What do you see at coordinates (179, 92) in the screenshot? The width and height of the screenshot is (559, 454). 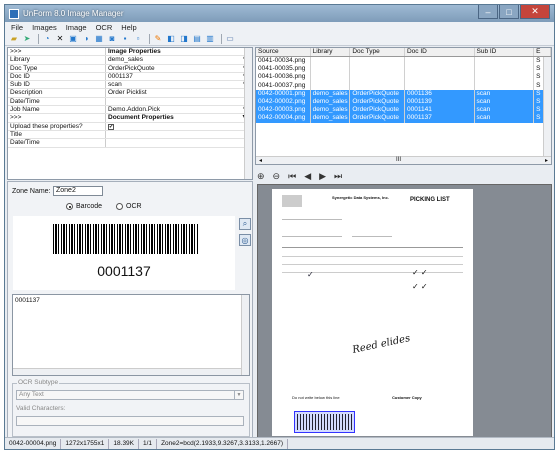 I see `property-value: Order Picklist` at bounding box center [179, 92].